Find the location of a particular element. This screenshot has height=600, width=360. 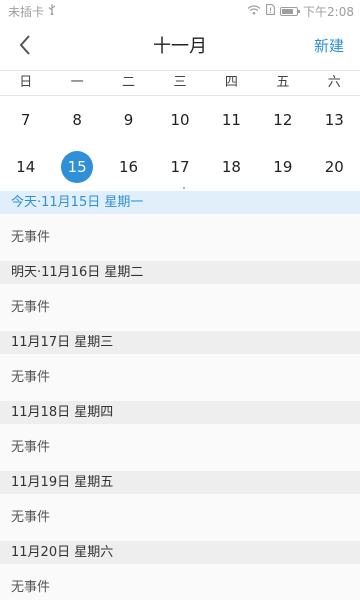

weekday-label: 六 is located at coordinates (334, 82).